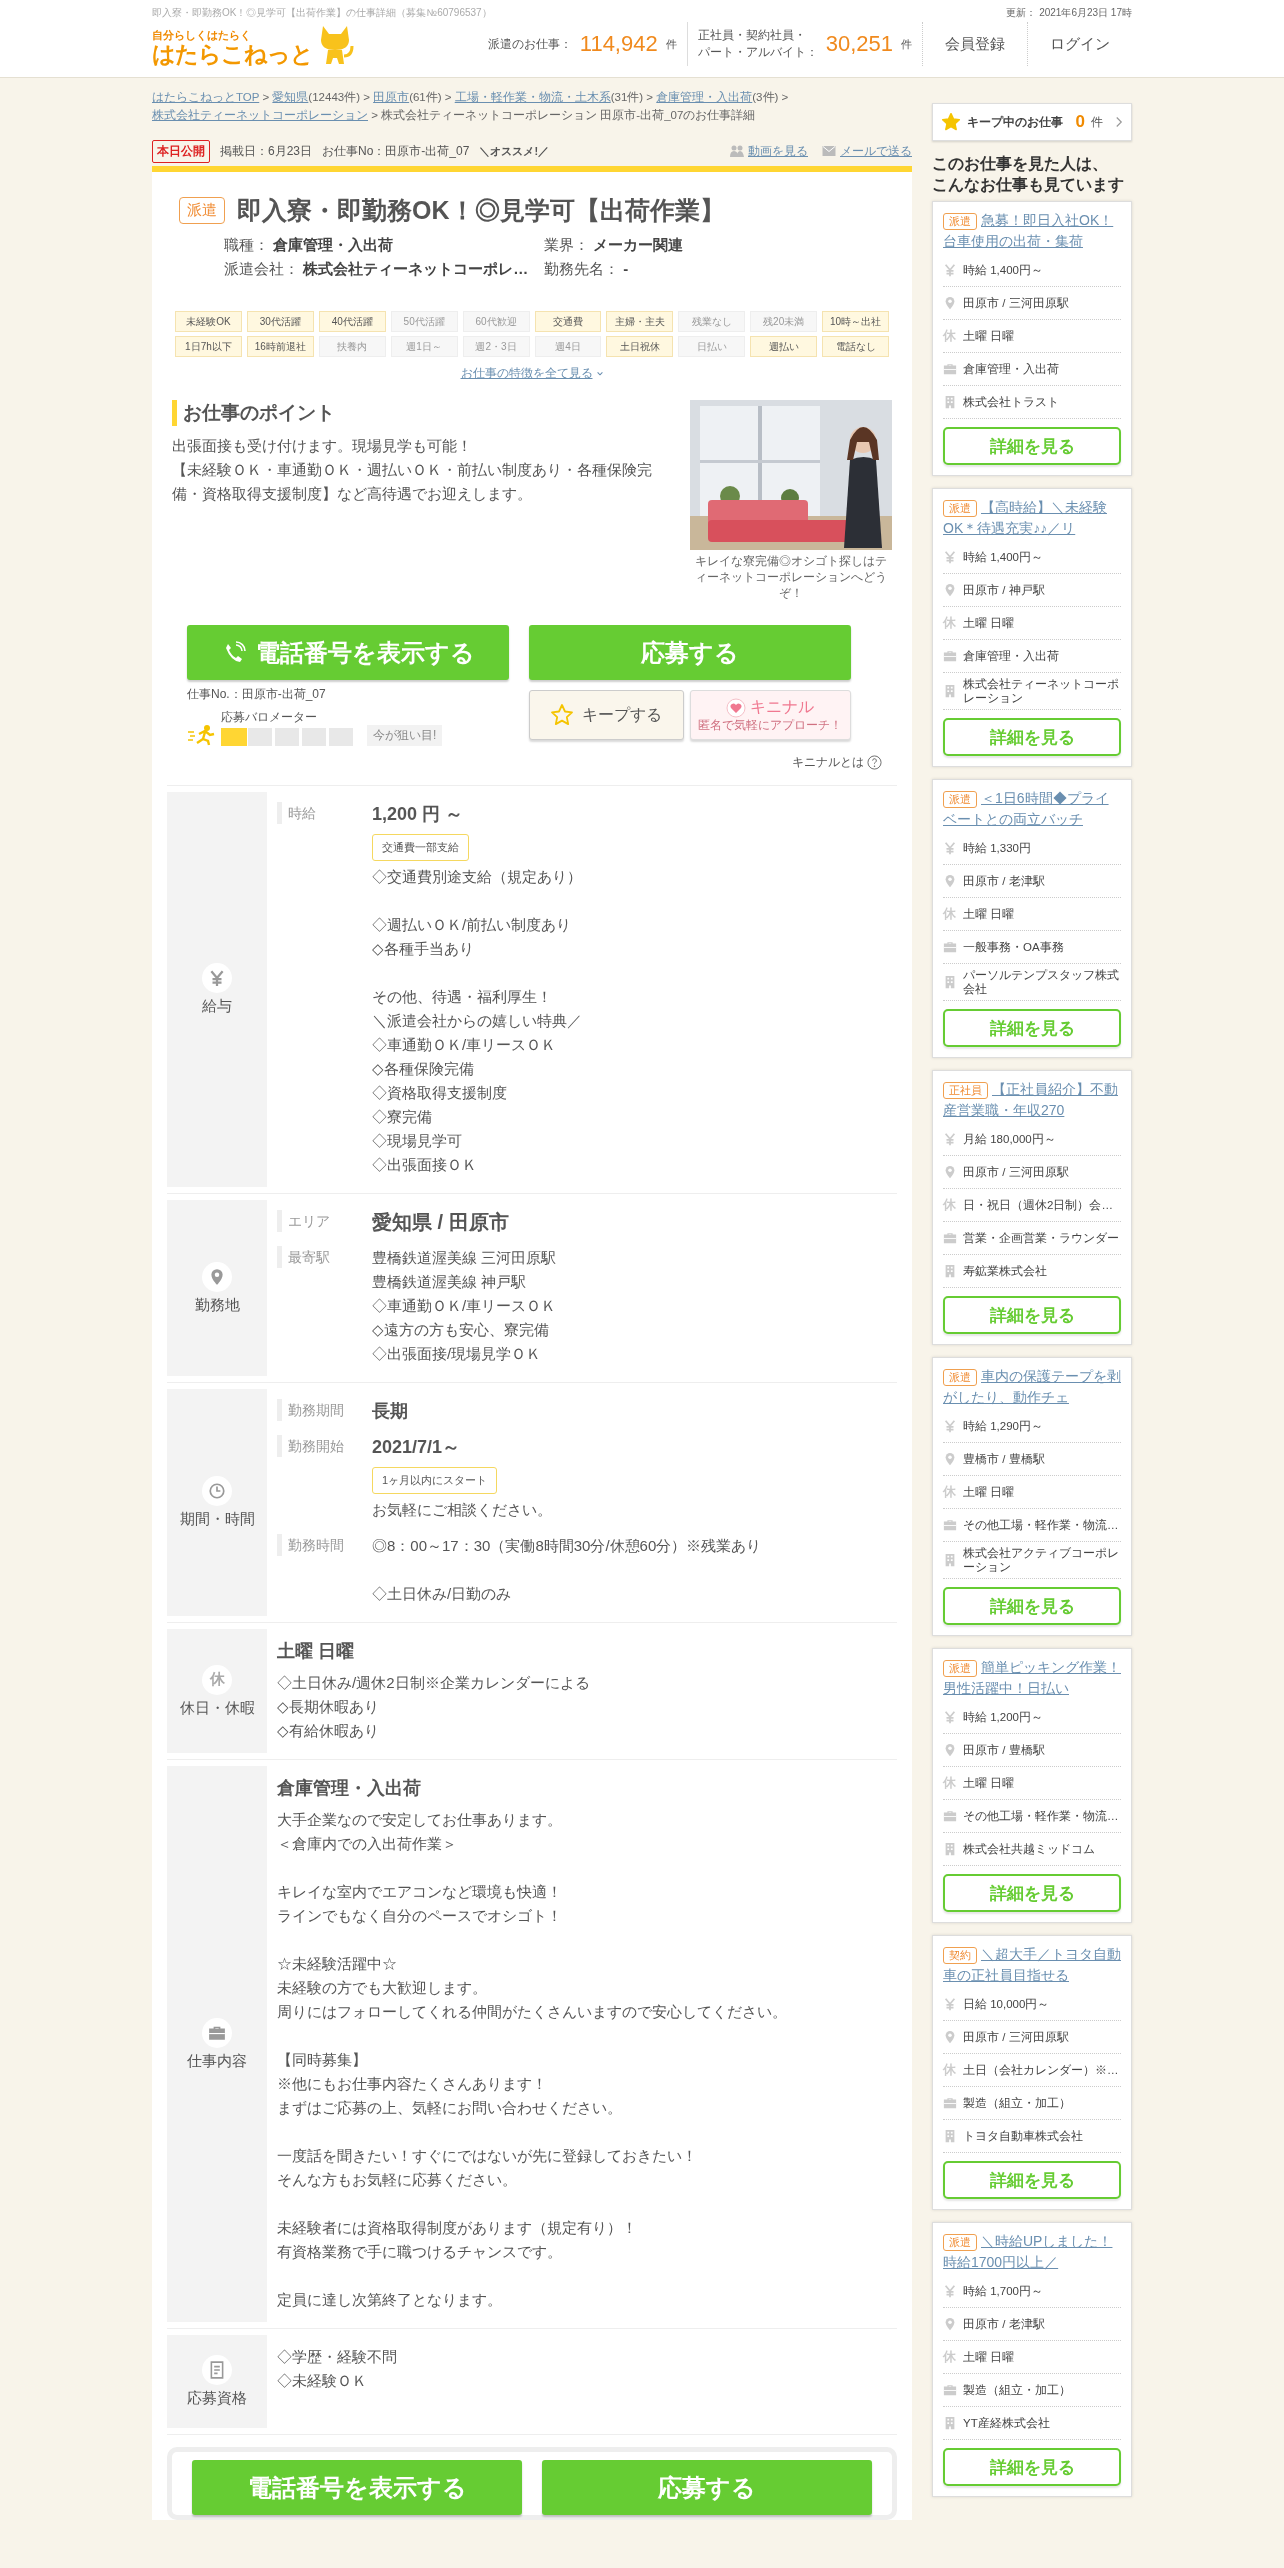  Describe the element at coordinates (965, 1090) in the screenshot. I see `employment-tag: 正社員` at that location.